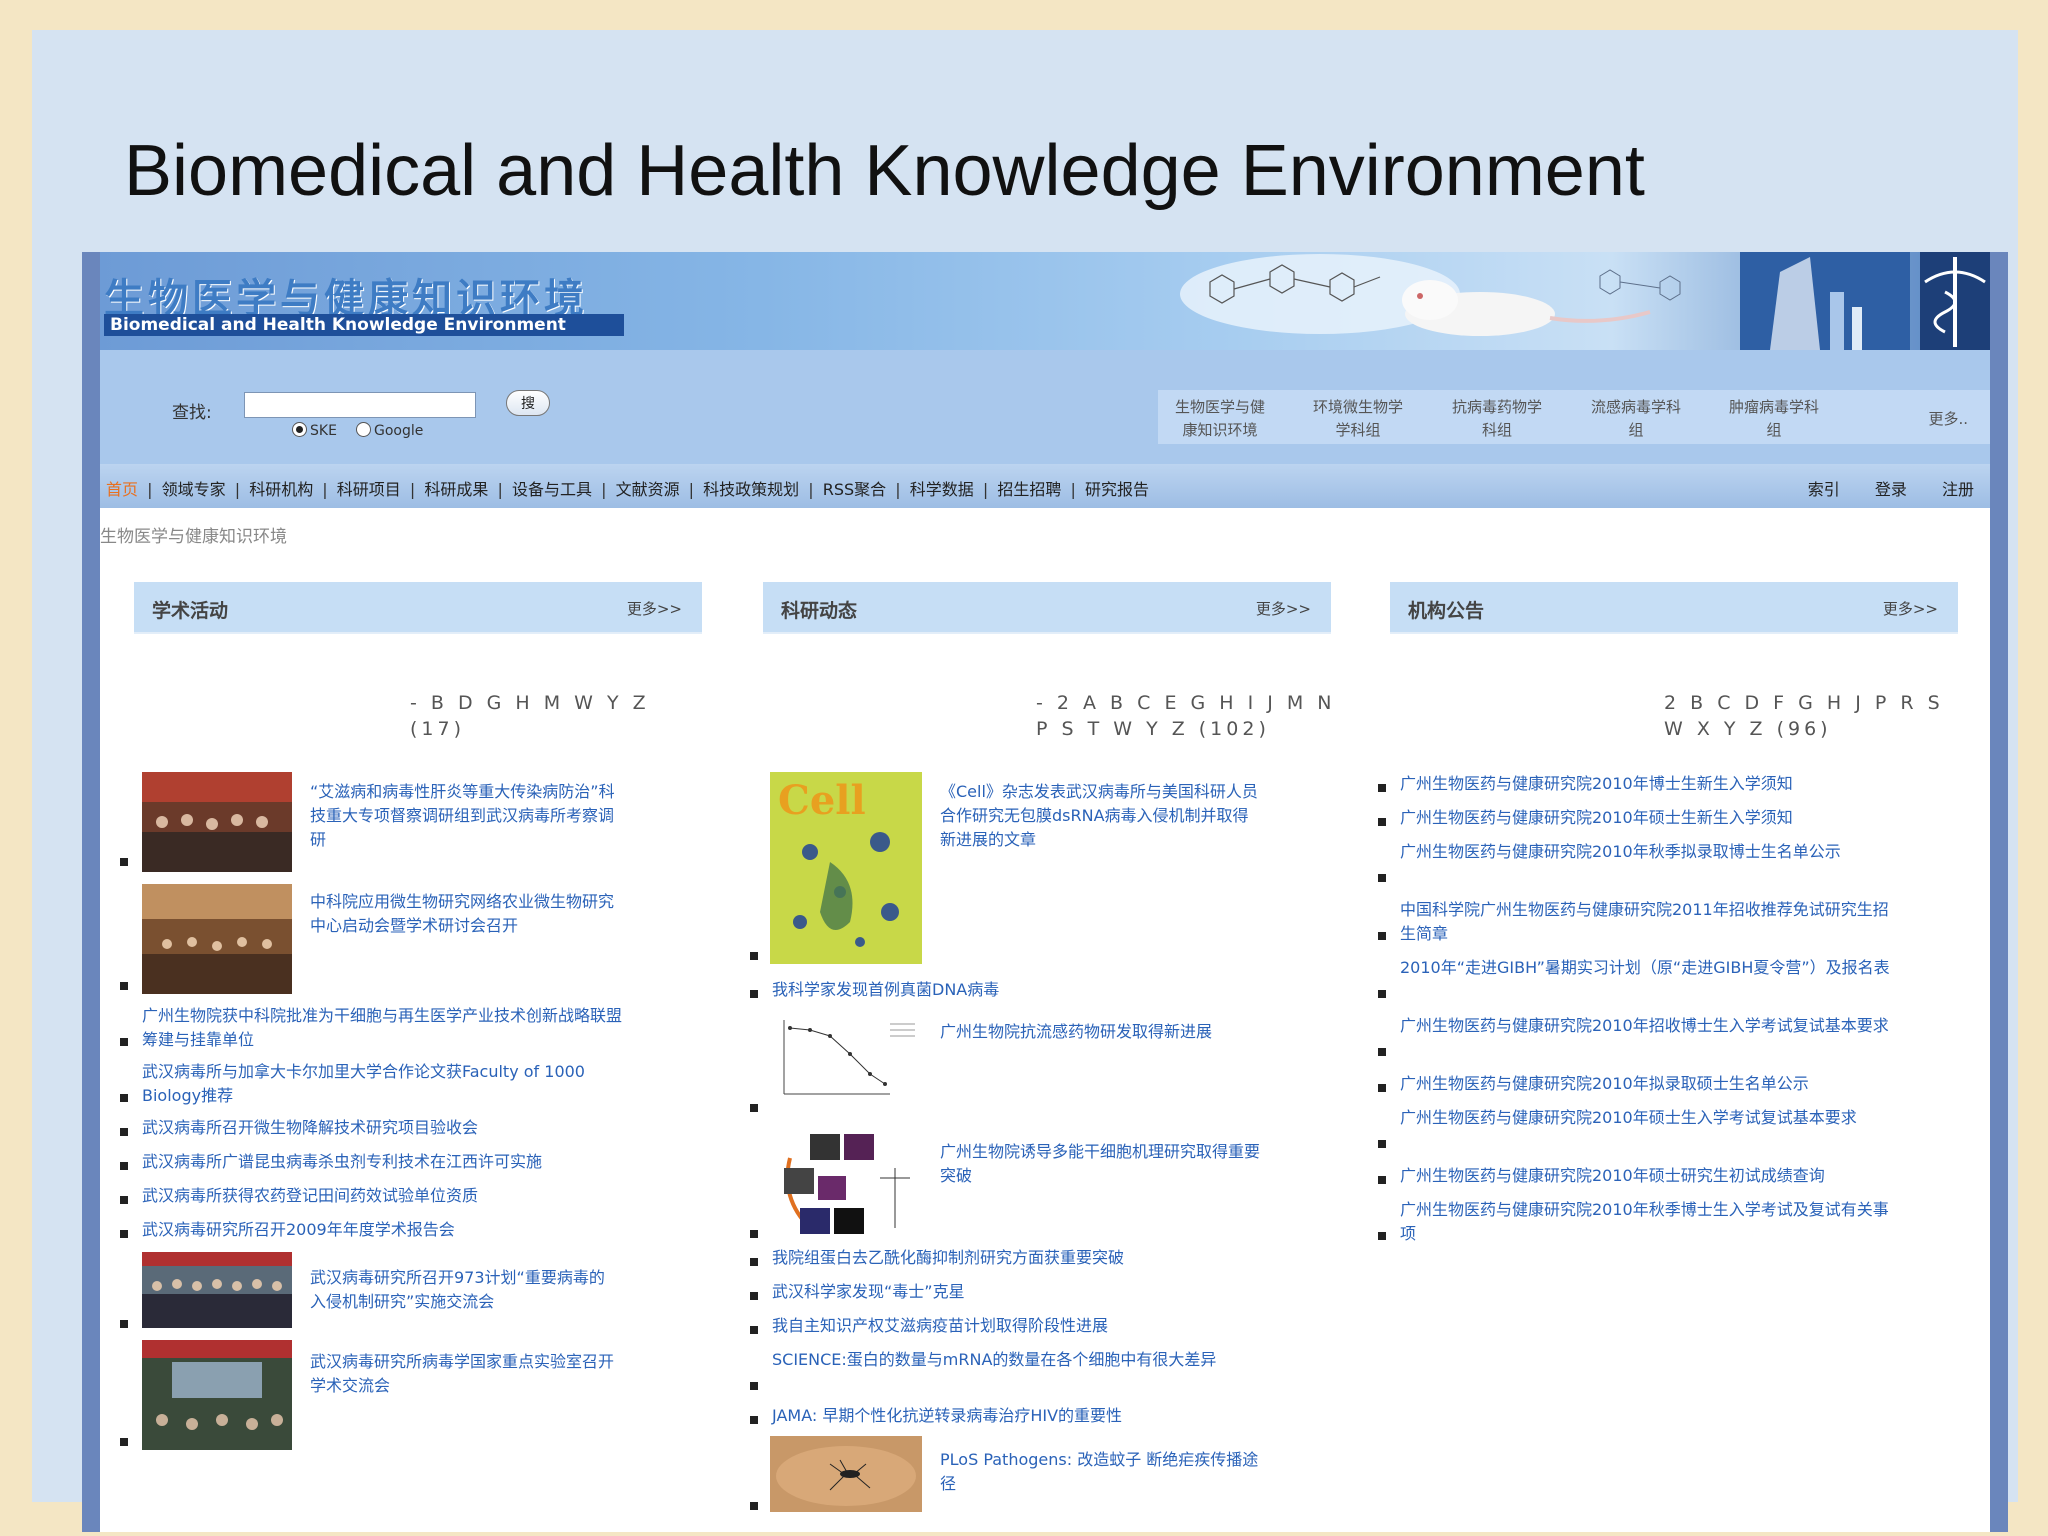  What do you see at coordinates (1645, 1084) in the screenshot?
I see `list-item-link: 广州生物医药与健康研究院2010年拟录取硕士生名单公示` at bounding box center [1645, 1084].